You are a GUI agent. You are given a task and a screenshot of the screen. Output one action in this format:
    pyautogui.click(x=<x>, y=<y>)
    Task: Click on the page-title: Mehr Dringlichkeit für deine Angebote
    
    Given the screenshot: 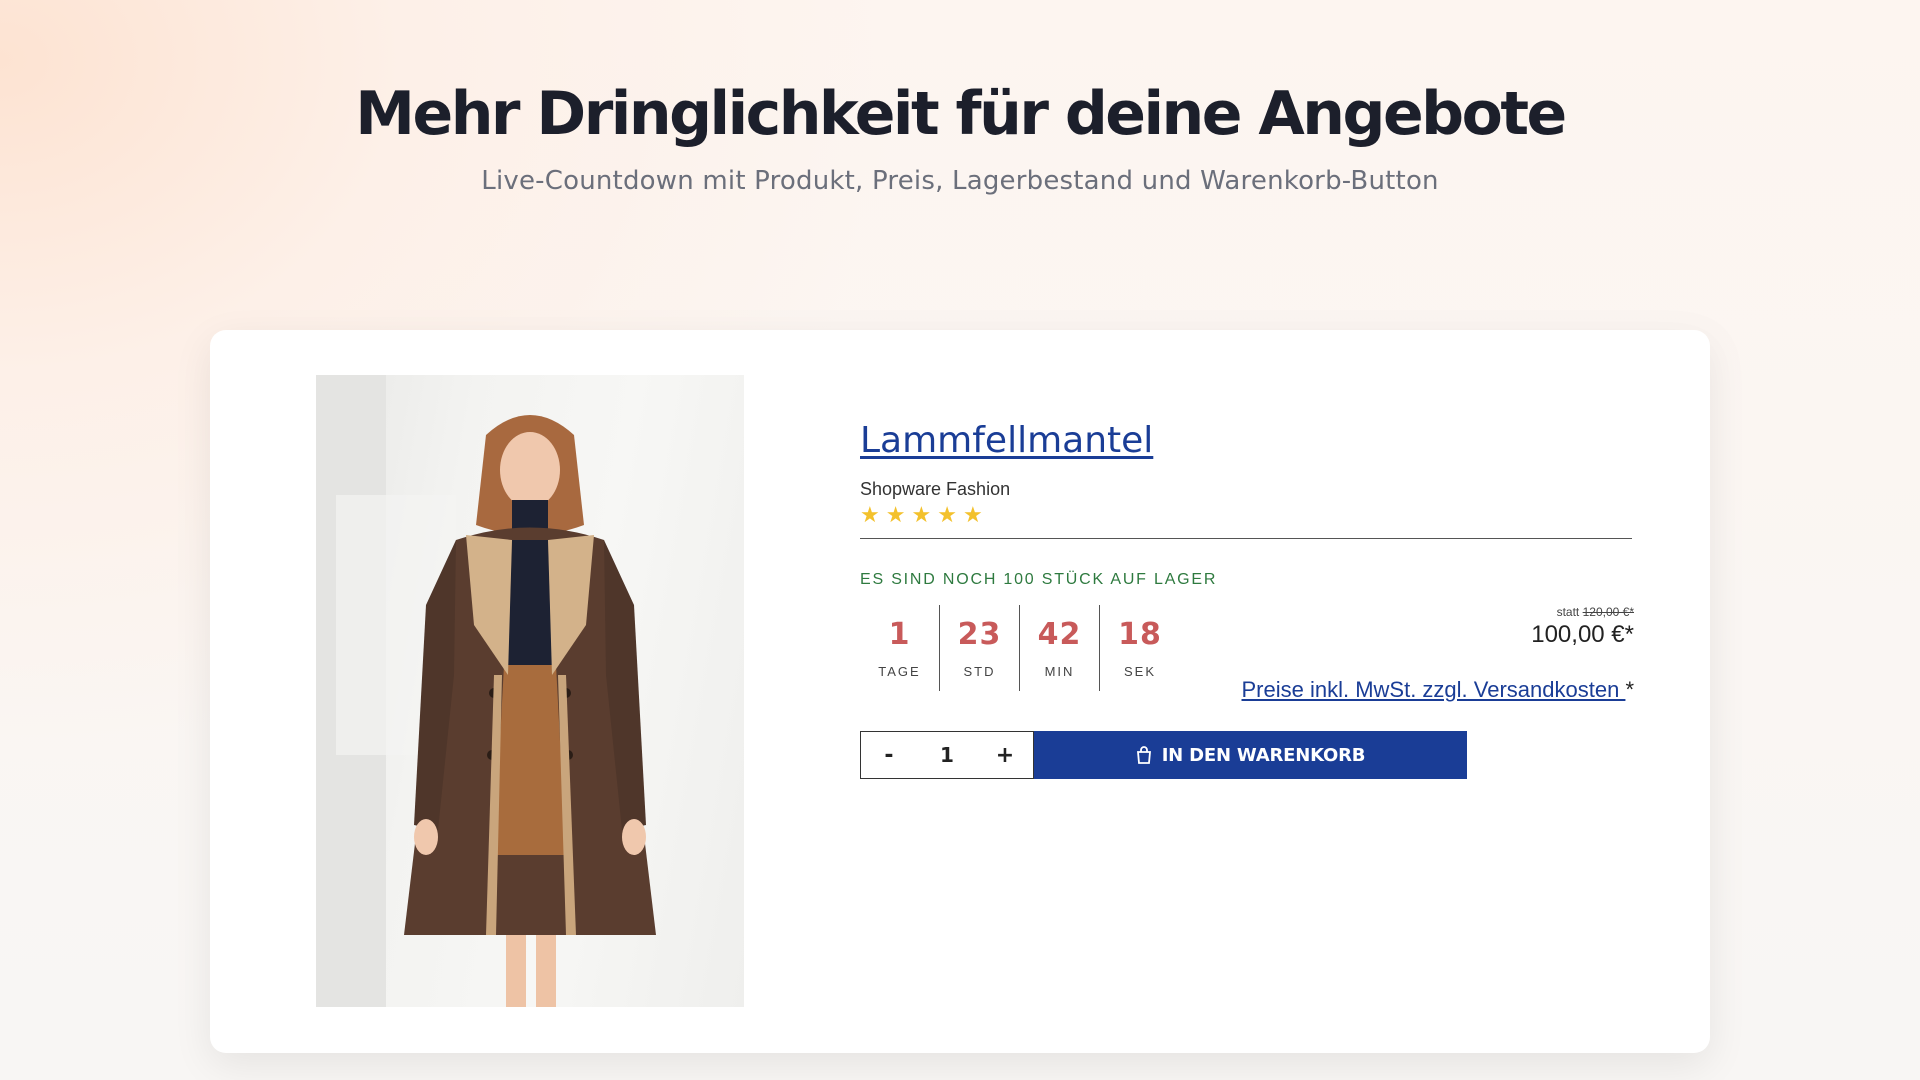 What is the action you would take?
    pyautogui.click(x=961, y=114)
    